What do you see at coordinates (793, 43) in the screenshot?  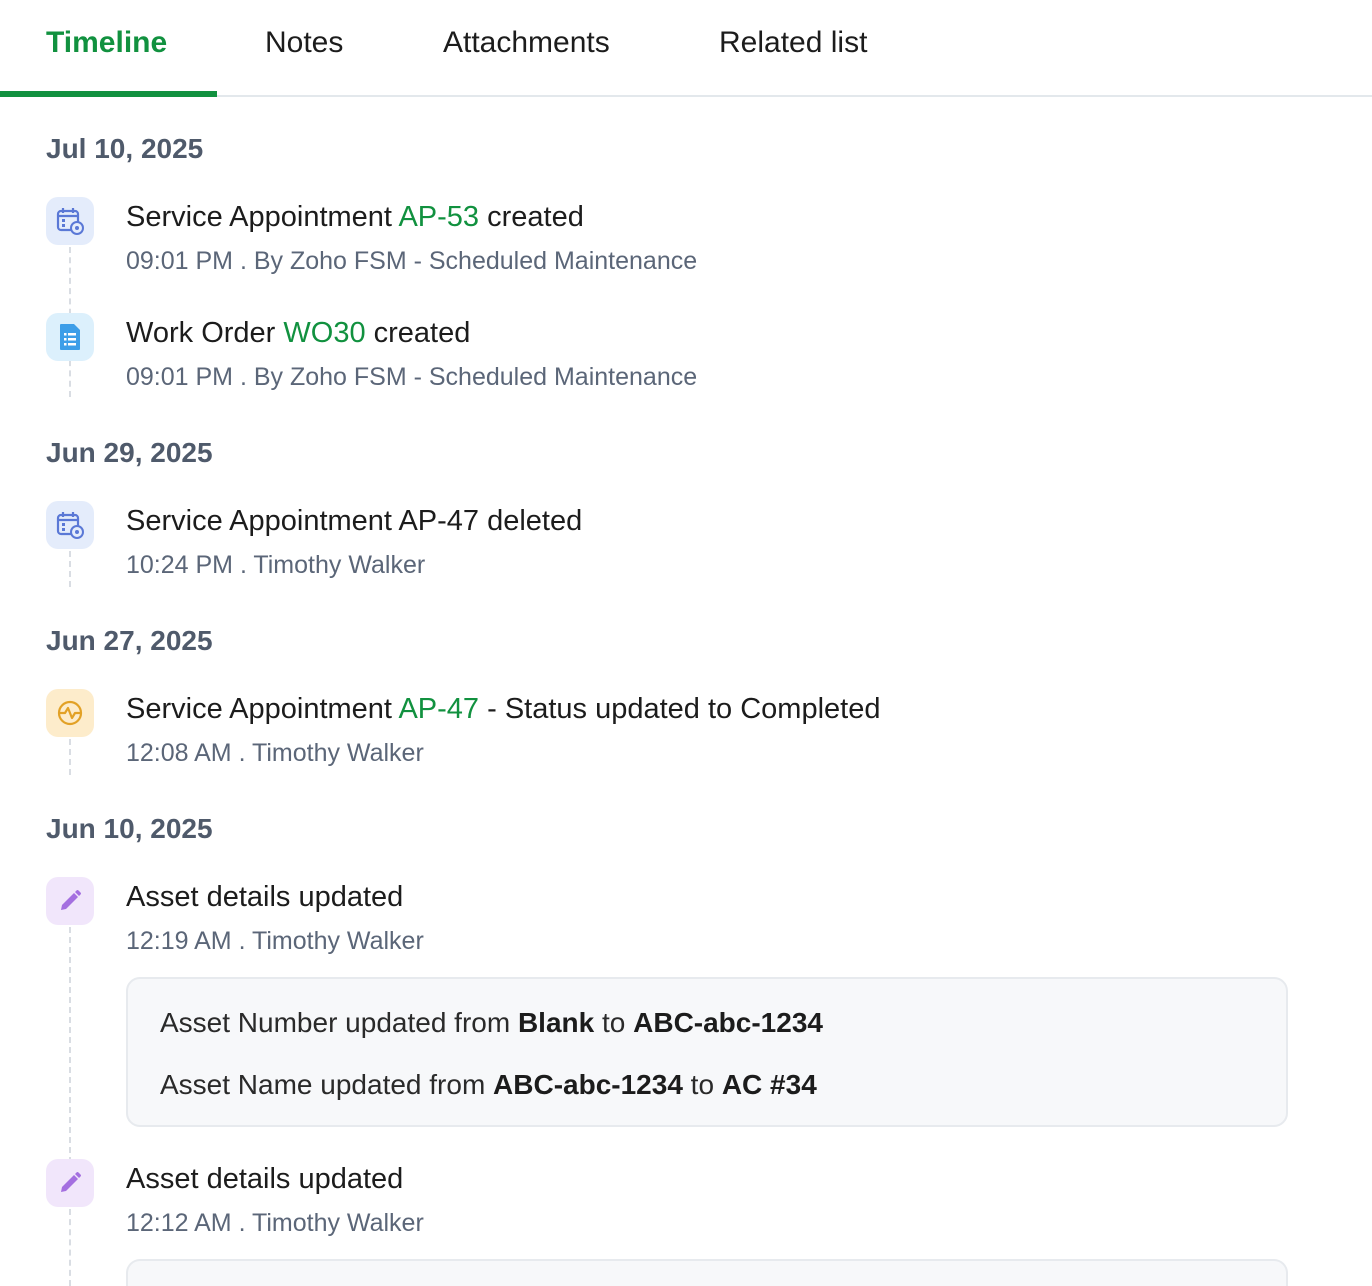 I see `tab-related-list: Related list` at bounding box center [793, 43].